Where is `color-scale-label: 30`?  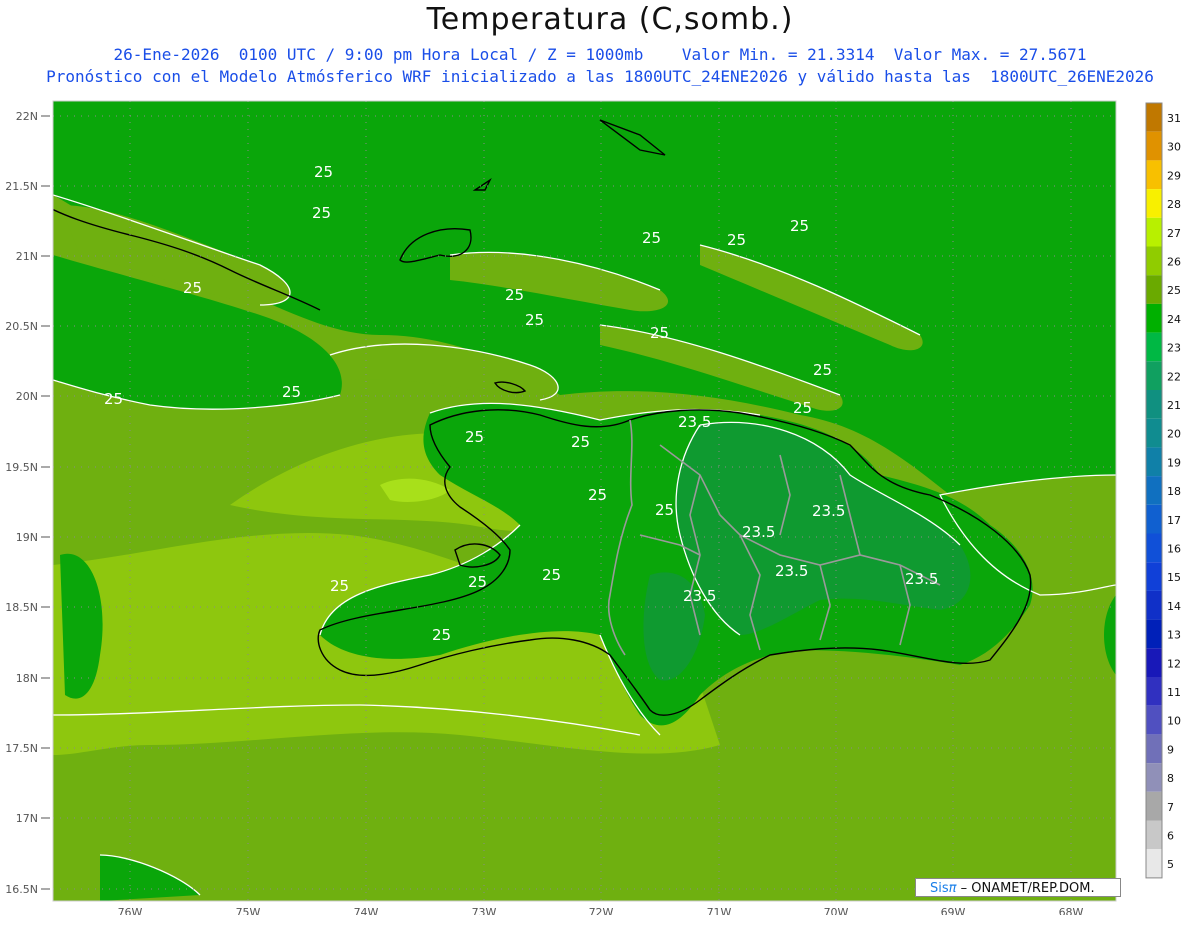
color-scale-label: 30 is located at coordinates (1174, 147).